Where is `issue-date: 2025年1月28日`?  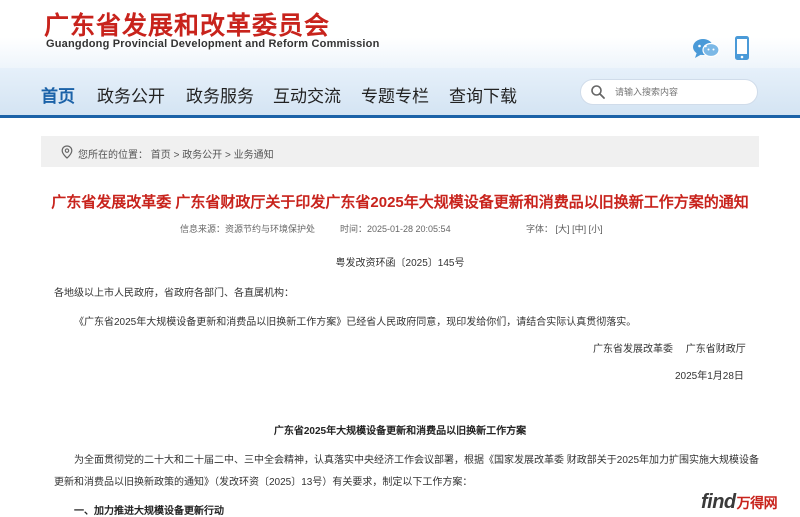 issue-date: 2025年1月28日 is located at coordinates (709, 376).